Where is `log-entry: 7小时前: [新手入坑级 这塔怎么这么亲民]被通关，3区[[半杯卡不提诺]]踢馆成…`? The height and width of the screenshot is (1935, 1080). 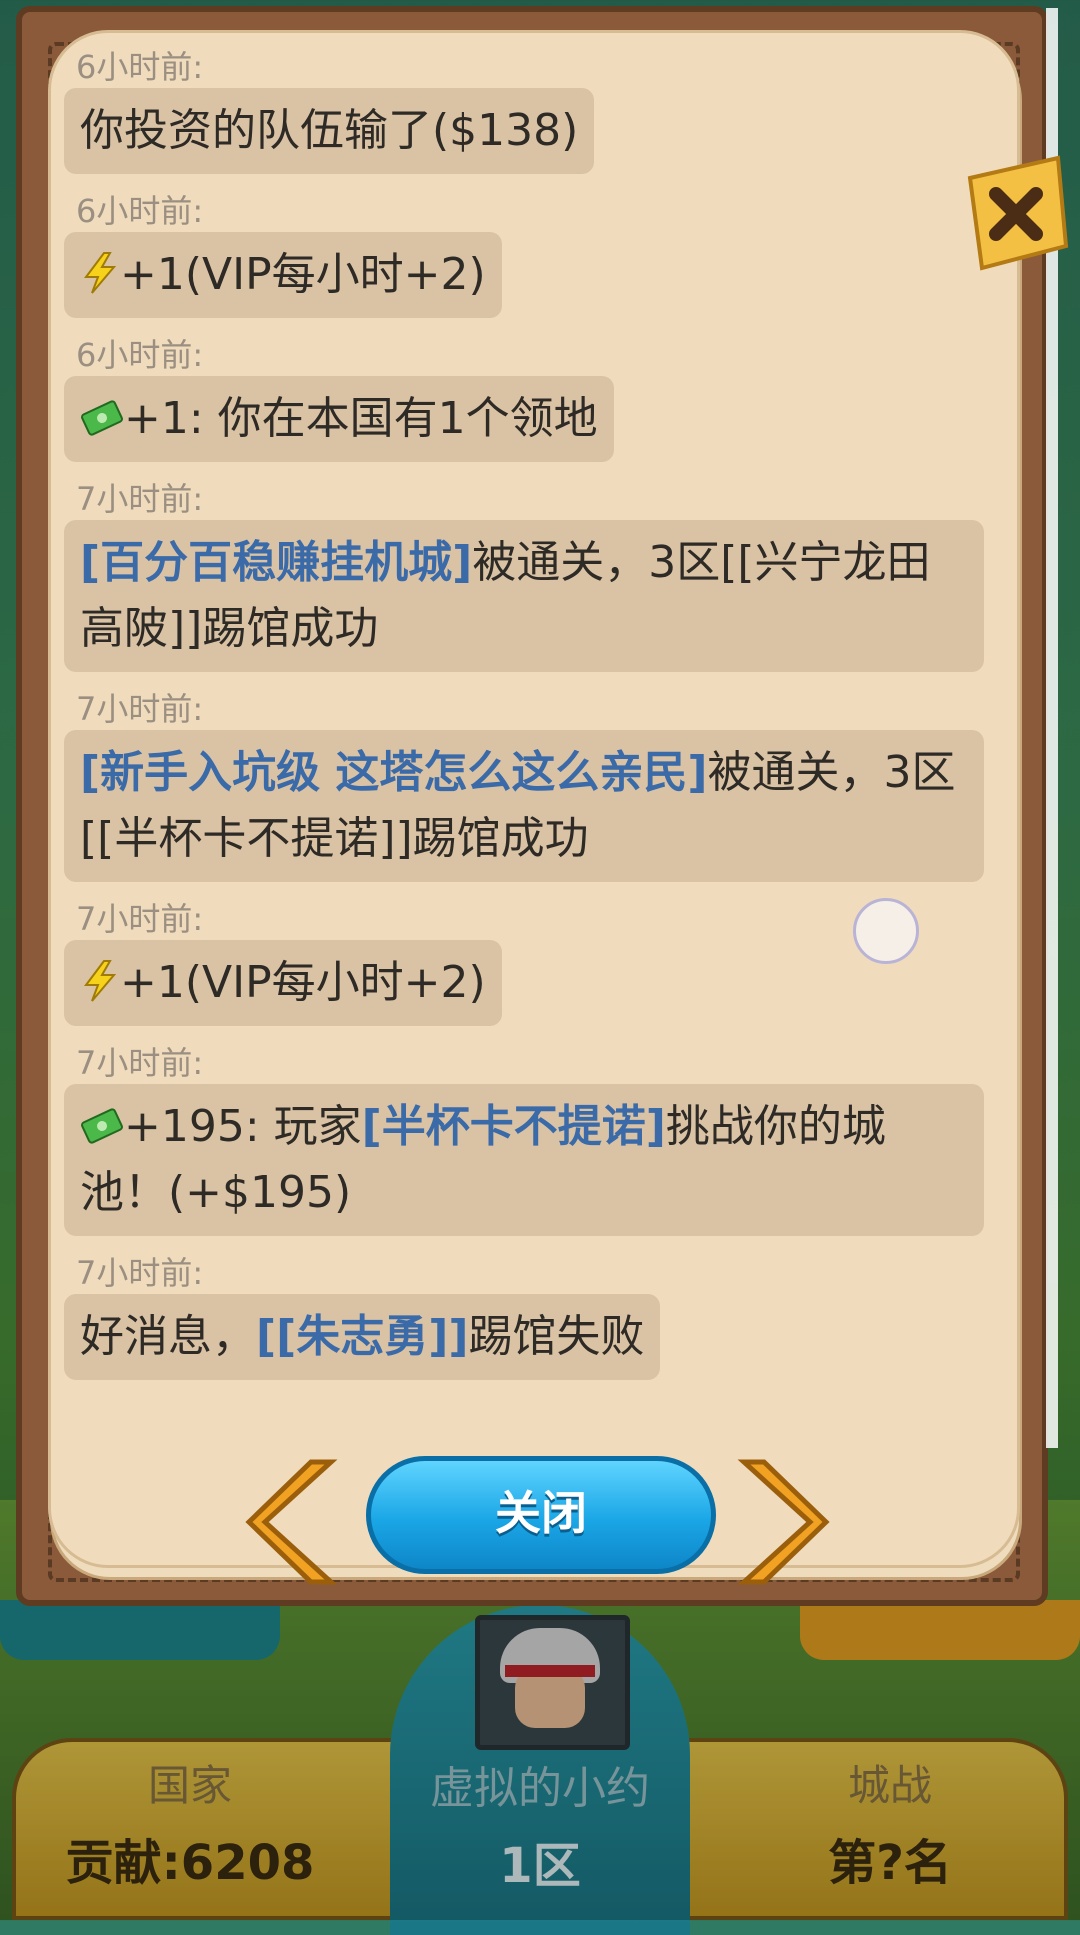 log-entry: 7小时前: [新手入坑级 这塔怎么这么亲民]被通关，3区[[半杯卡不提诺]]踢馆成… is located at coordinates (541, 785).